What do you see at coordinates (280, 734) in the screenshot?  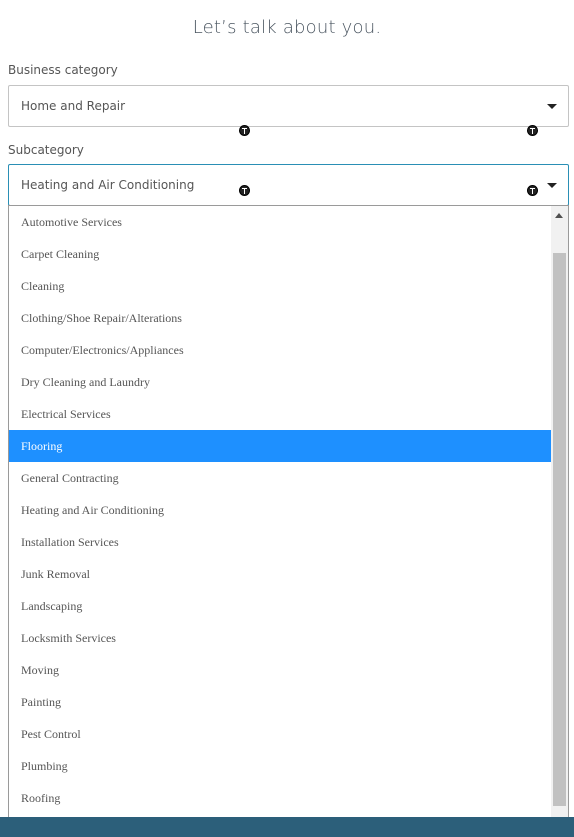 I see `dropdown-option: Pest Control` at bounding box center [280, 734].